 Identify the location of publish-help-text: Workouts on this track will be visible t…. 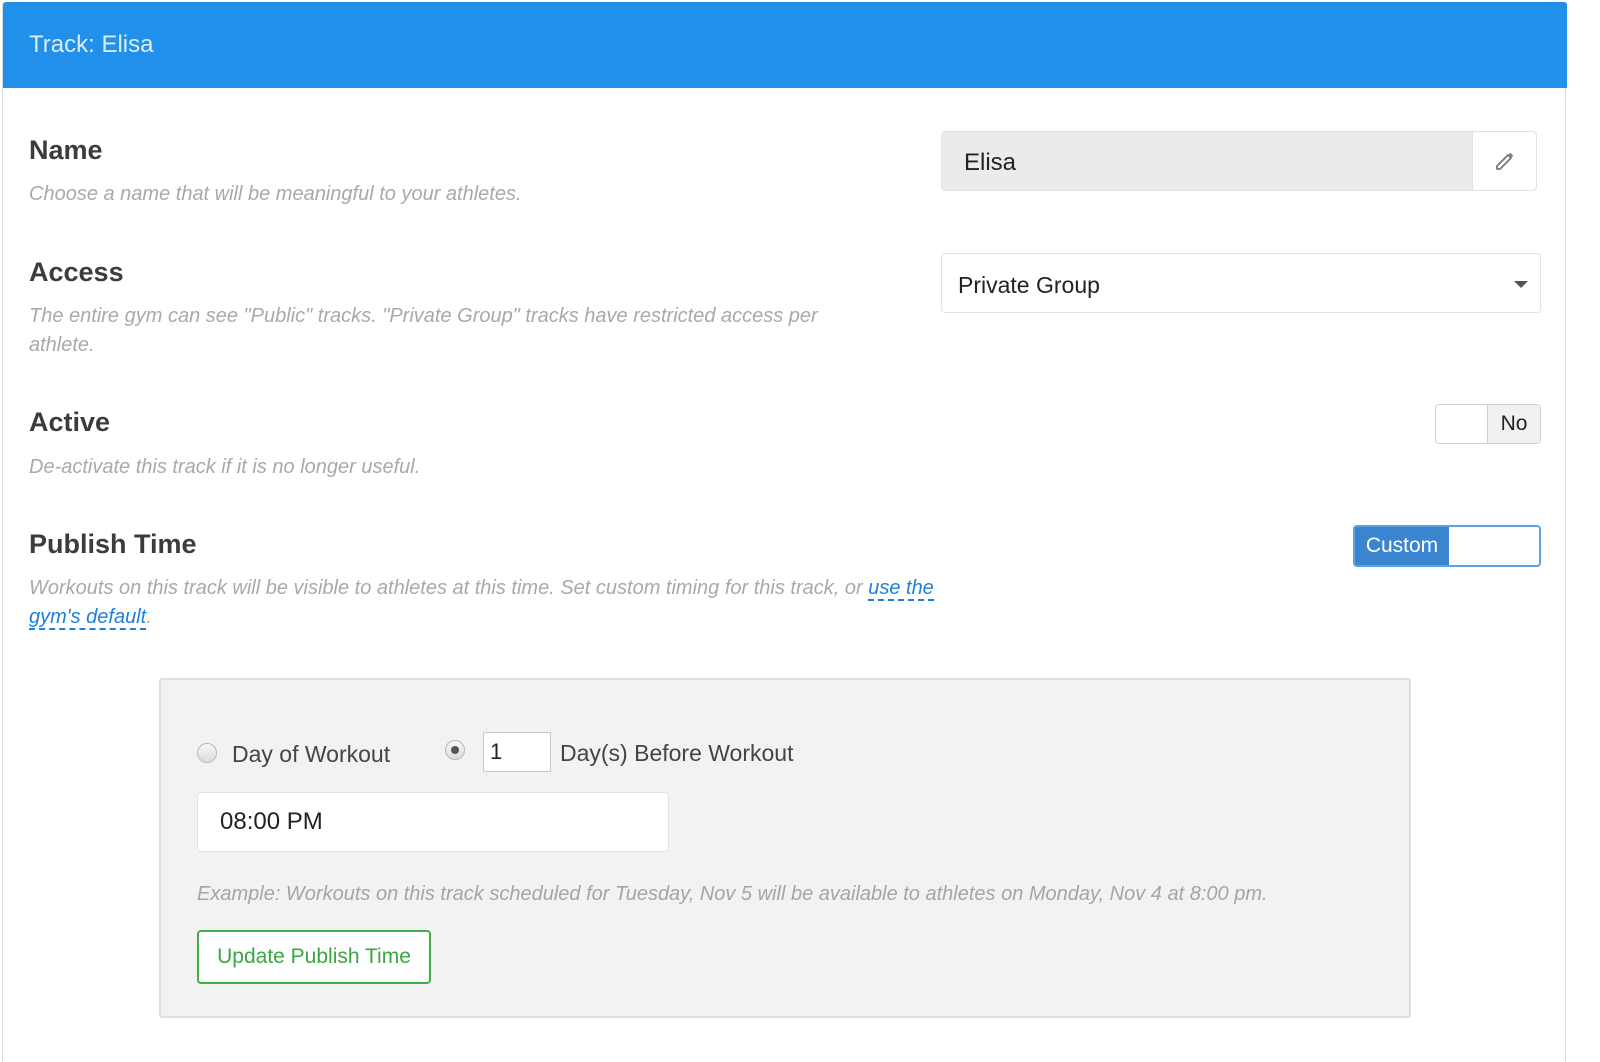
(449, 588).